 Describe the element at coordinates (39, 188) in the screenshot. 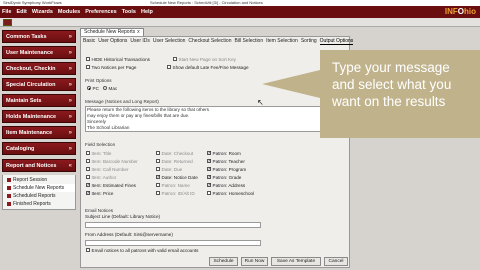

I see `sidebar-item-schedule-new-reports: Schedule New Reports` at that location.